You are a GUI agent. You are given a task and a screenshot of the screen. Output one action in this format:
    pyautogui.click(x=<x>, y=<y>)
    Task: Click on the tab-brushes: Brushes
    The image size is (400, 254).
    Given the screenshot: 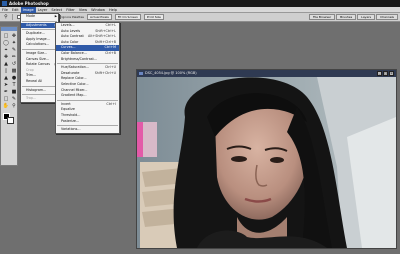 What is the action you would take?
    pyautogui.click(x=346, y=17)
    